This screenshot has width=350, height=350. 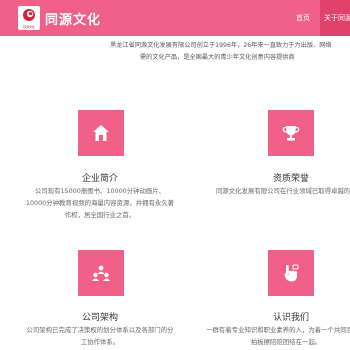 I want to click on site-logo: 同源文化, so click(x=29, y=18).